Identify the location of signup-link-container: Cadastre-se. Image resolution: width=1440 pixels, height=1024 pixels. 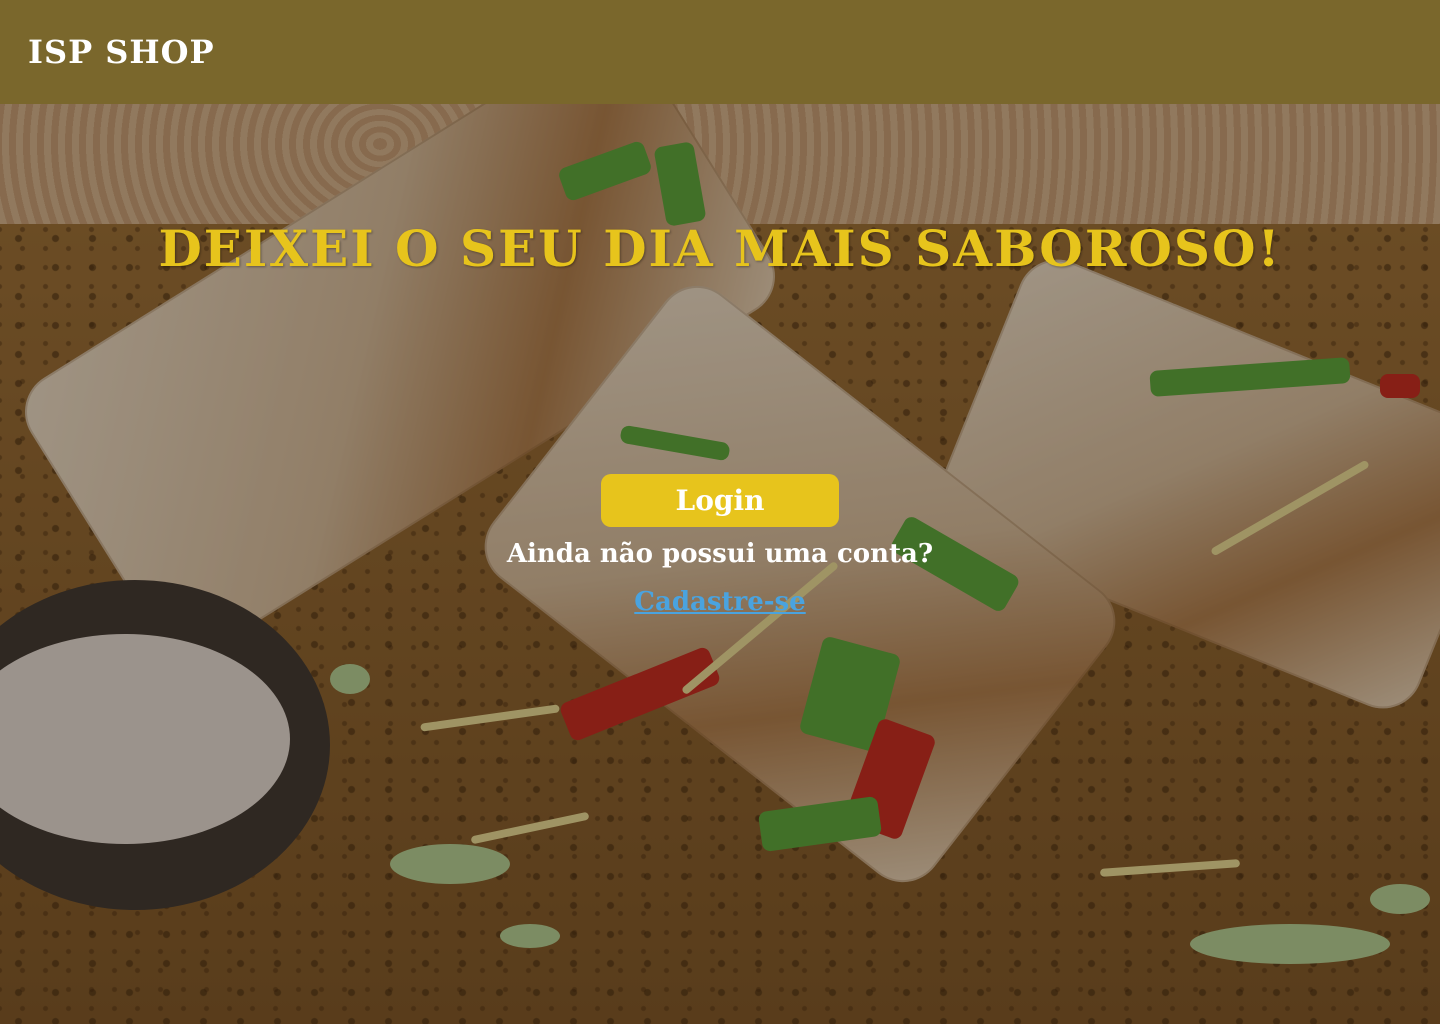
(720, 602).